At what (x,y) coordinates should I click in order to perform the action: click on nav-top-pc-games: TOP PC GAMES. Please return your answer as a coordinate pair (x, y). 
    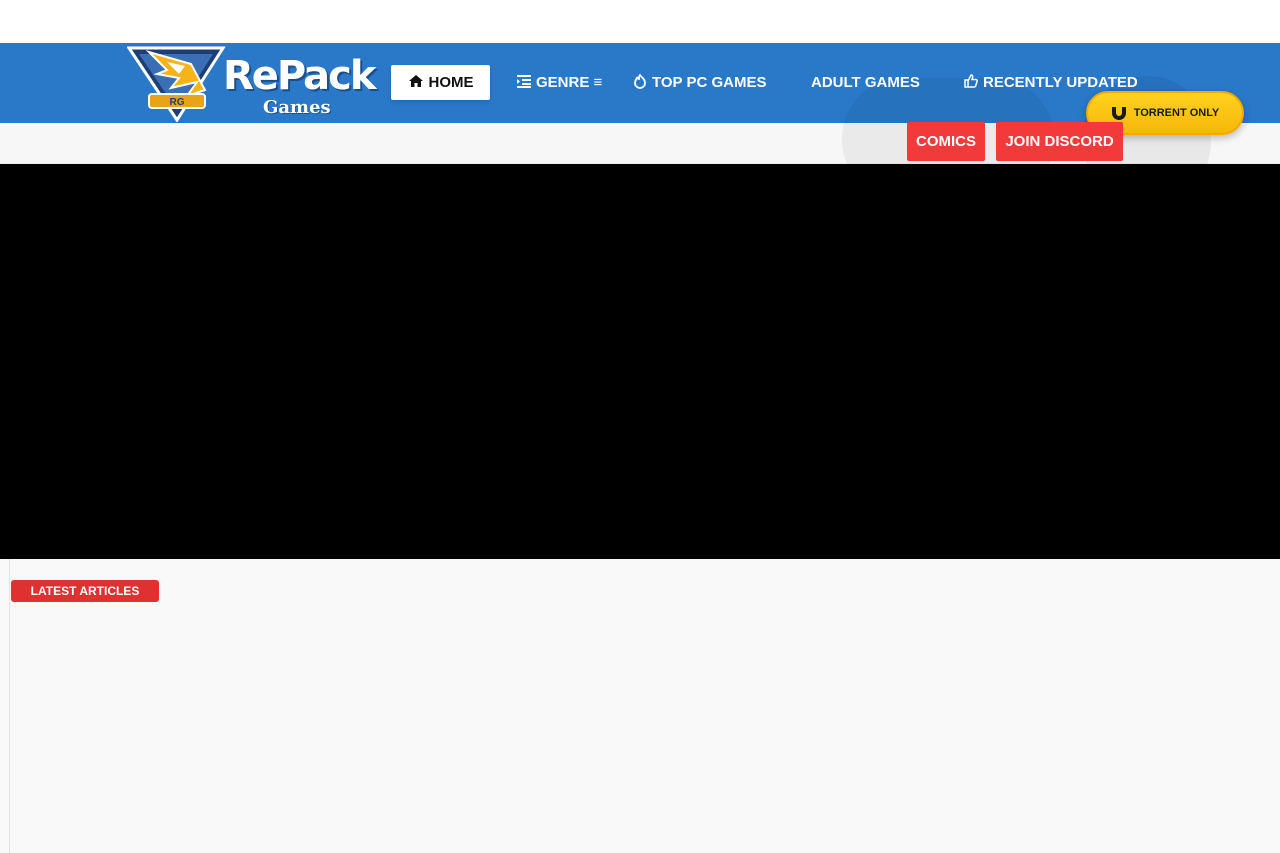
    Looking at the image, I should click on (699, 82).